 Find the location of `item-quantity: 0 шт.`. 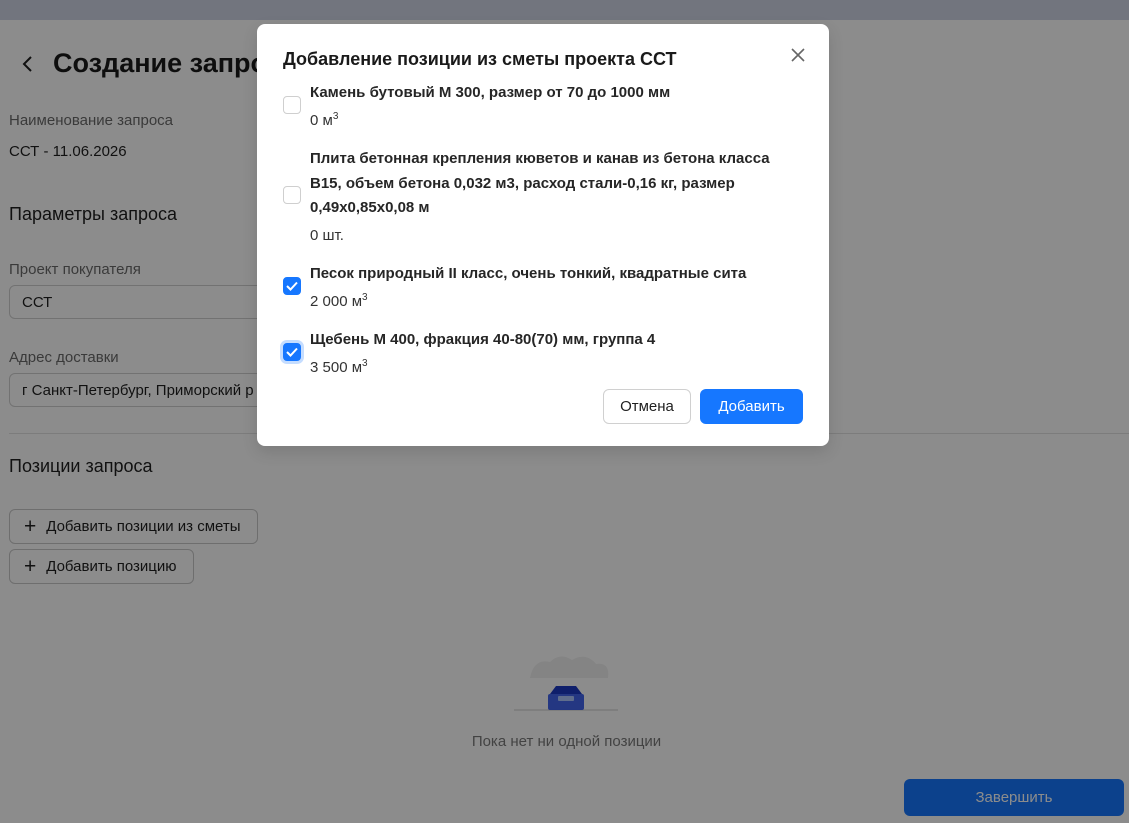

item-quantity: 0 шт. is located at coordinates (327, 235).